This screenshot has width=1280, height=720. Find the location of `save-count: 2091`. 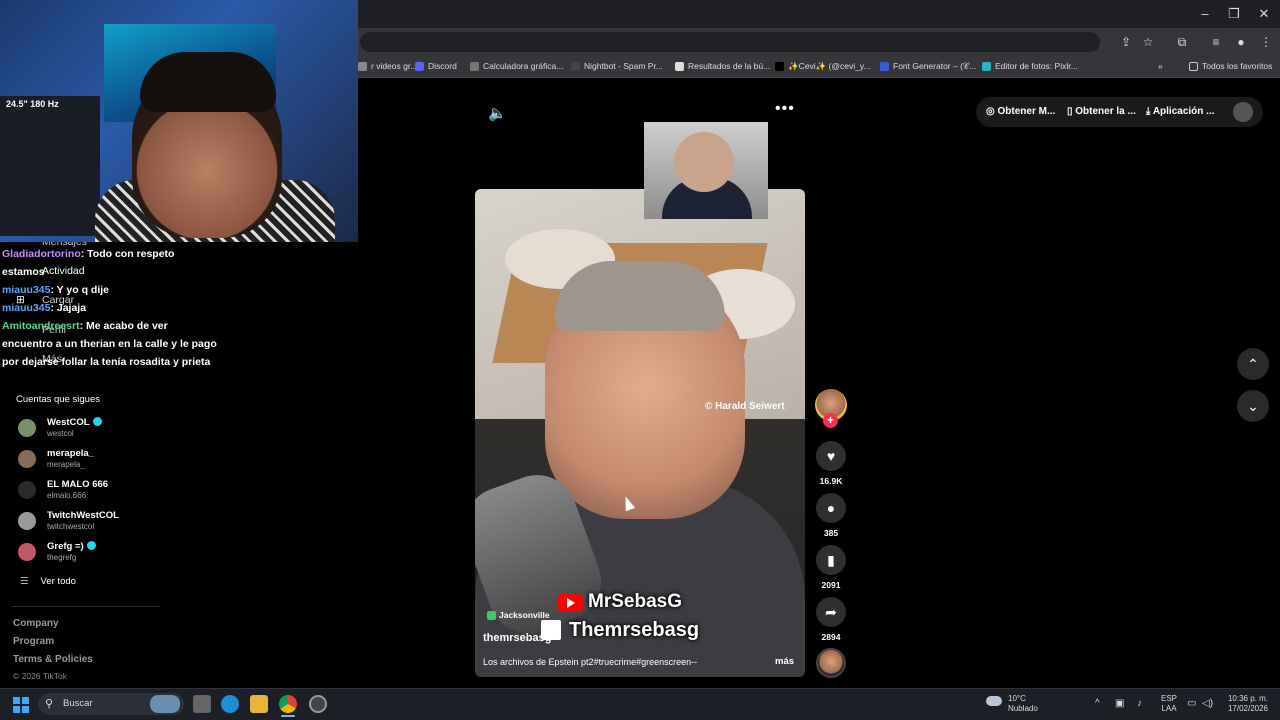

save-count: 2091 is located at coordinates (831, 585).